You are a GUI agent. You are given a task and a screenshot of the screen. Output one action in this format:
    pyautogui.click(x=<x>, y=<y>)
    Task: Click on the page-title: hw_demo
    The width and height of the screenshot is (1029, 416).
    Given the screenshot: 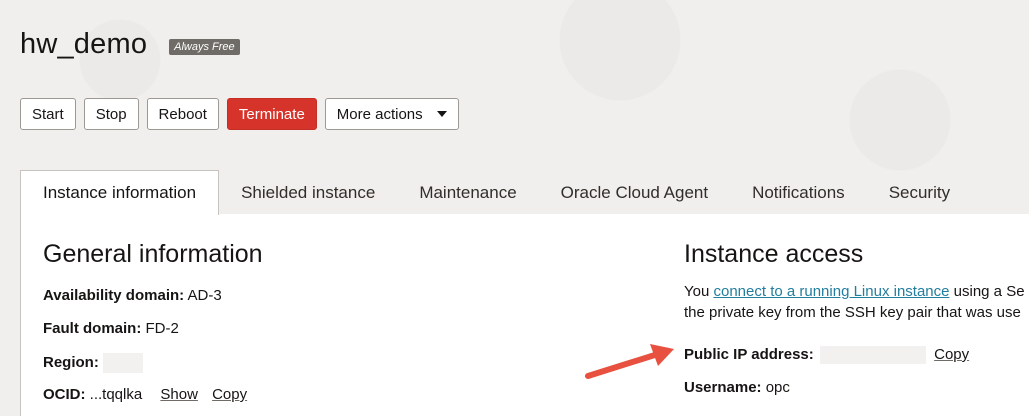 What is the action you would take?
    pyautogui.click(x=84, y=44)
    